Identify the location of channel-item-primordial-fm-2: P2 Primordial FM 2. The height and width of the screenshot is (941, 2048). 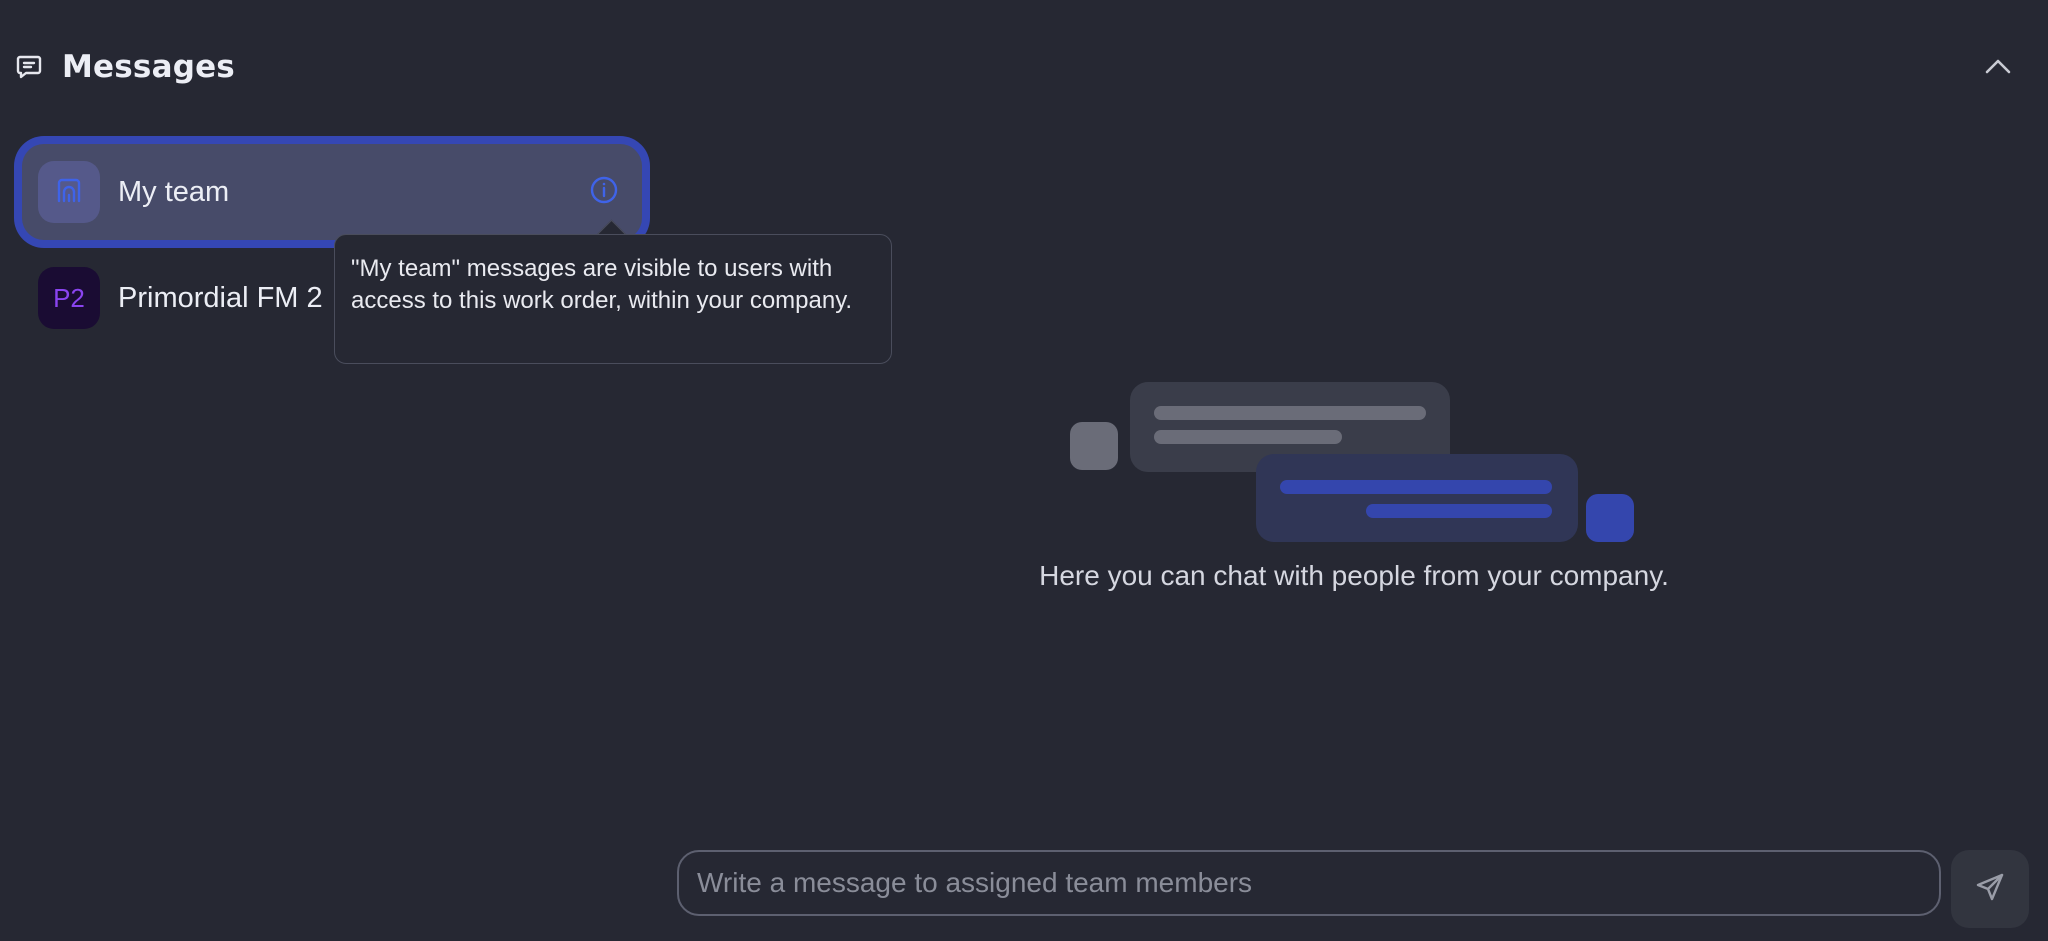
(182, 298).